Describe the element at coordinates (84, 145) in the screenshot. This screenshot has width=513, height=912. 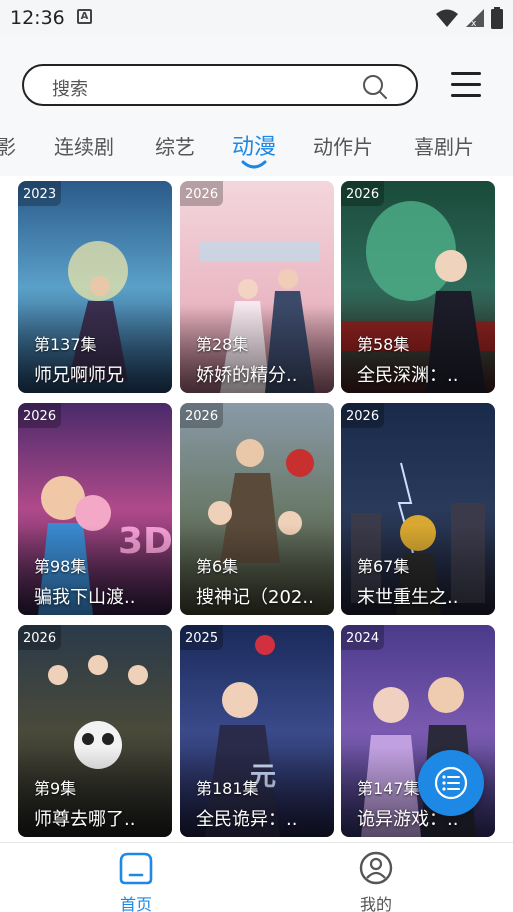
I see `tab-series: 连续剧` at that location.